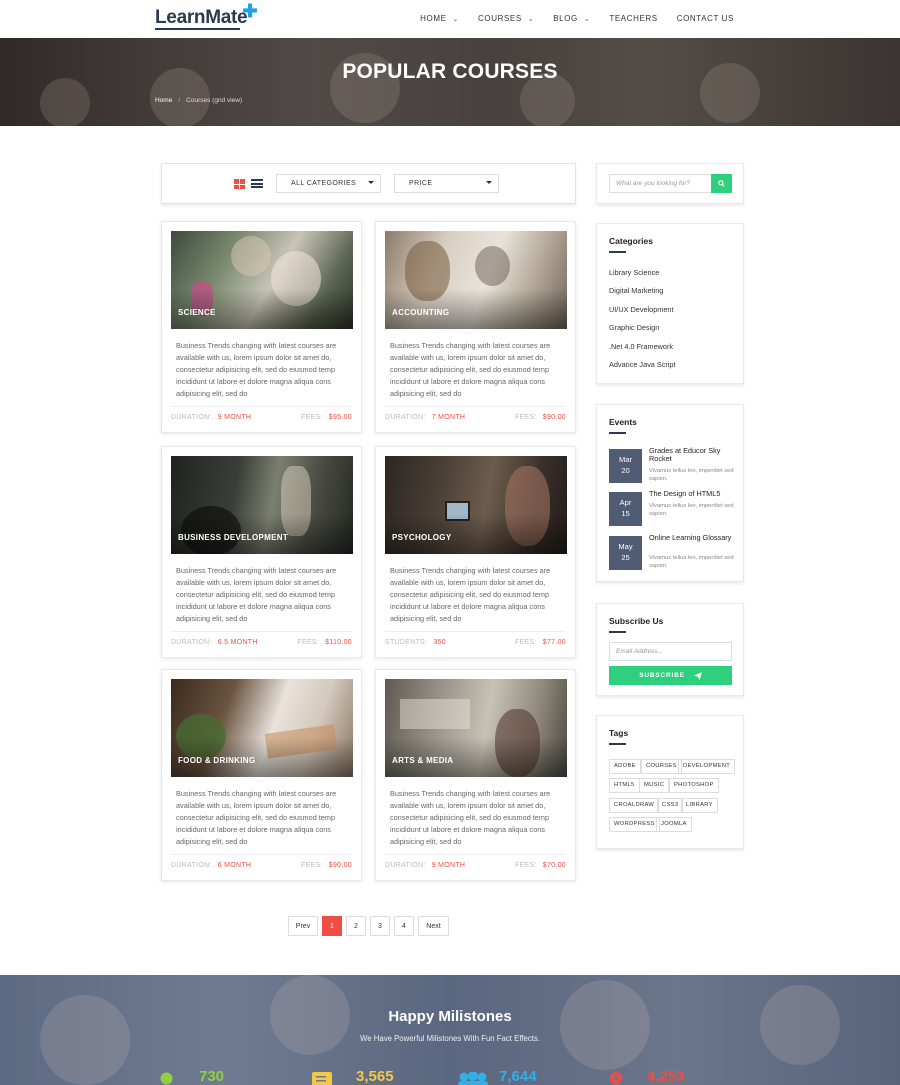  Describe the element at coordinates (661, 766) in the screenshot. I see `tag-link: COURSES` at that location.